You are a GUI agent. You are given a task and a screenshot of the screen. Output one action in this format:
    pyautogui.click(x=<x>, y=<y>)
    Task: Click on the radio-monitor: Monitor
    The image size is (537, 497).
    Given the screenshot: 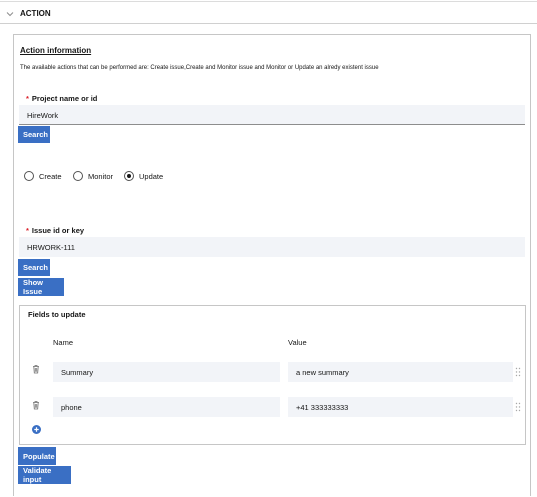 What is the action you would take?
    pyautogui.click(x=93, y=176)
    